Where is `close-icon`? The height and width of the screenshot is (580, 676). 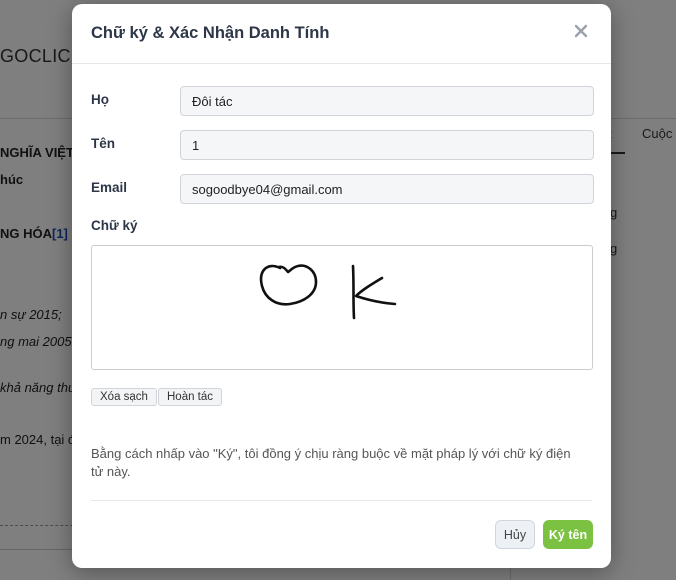 close-icon is located at coordinates (581, 31).